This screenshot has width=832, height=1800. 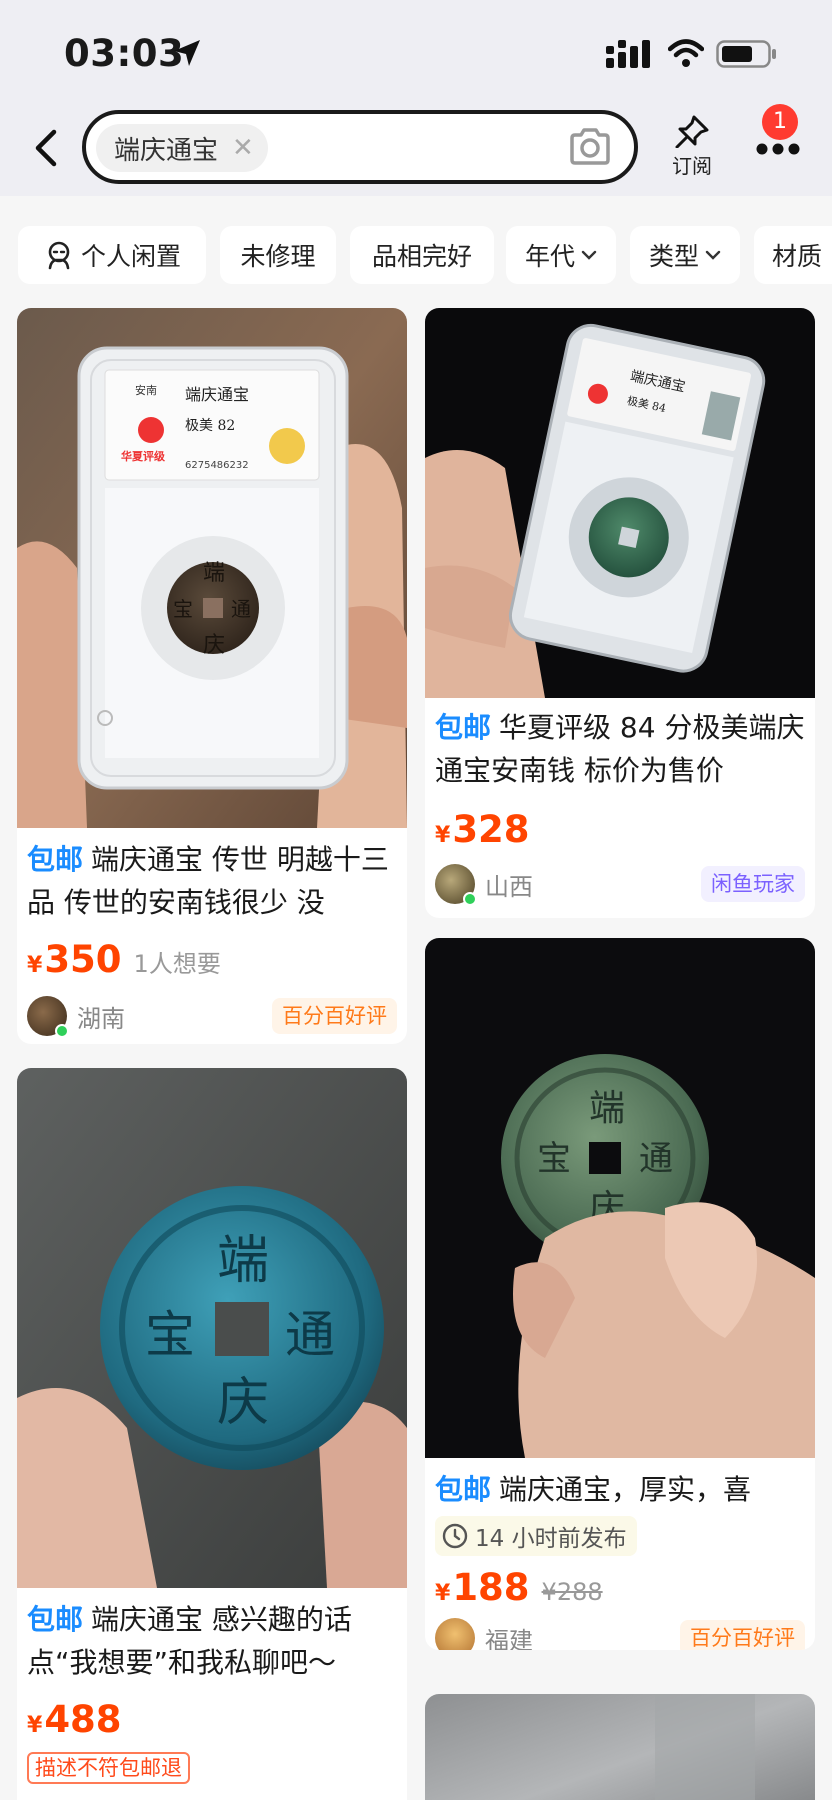 I want to click on refund-policy-tag: 描述不符包邮退, so click(x=108, y=1768).